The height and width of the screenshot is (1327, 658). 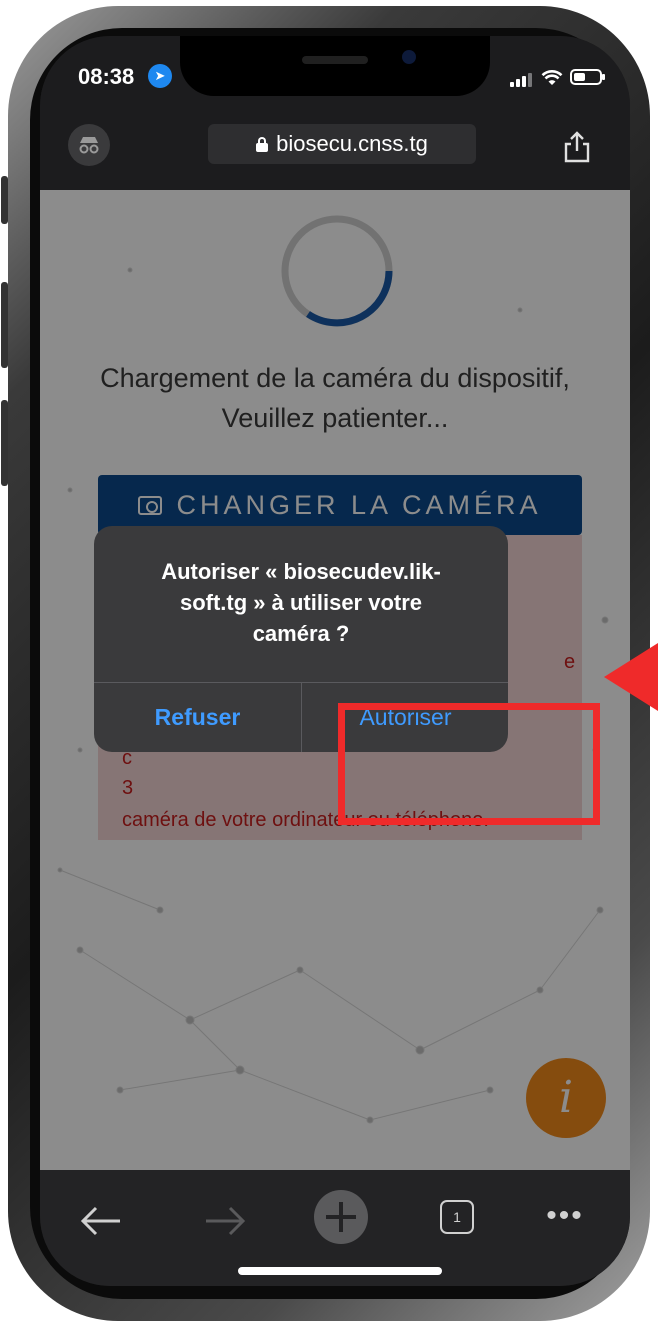 I want to click on url-field: biosecu.cnss.tg, so click(x=342, y=144).